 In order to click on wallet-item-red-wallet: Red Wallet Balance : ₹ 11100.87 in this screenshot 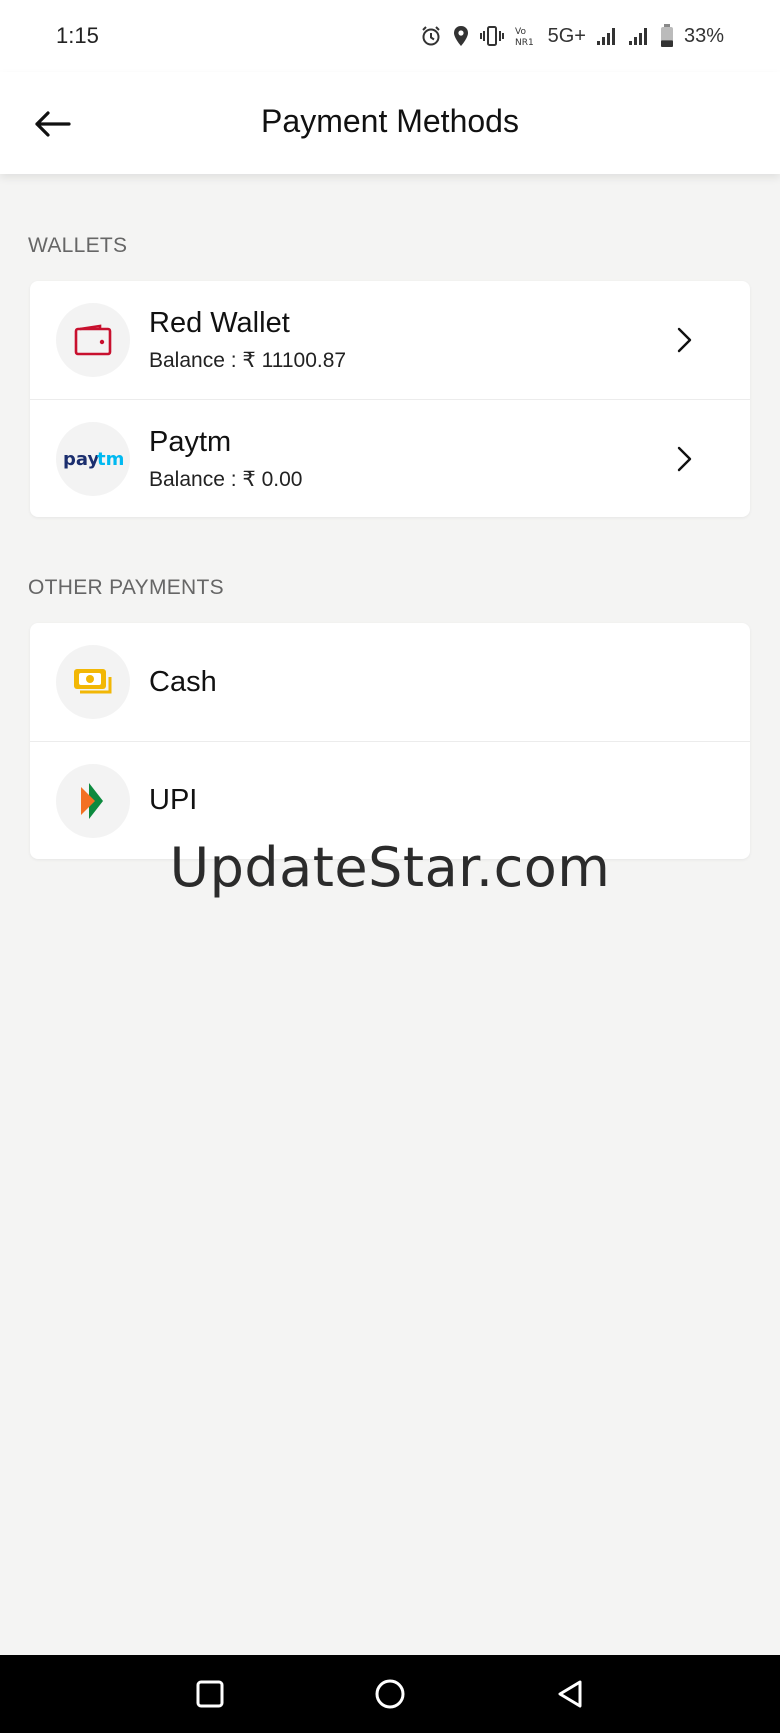, I will do `click(390, 340)`.